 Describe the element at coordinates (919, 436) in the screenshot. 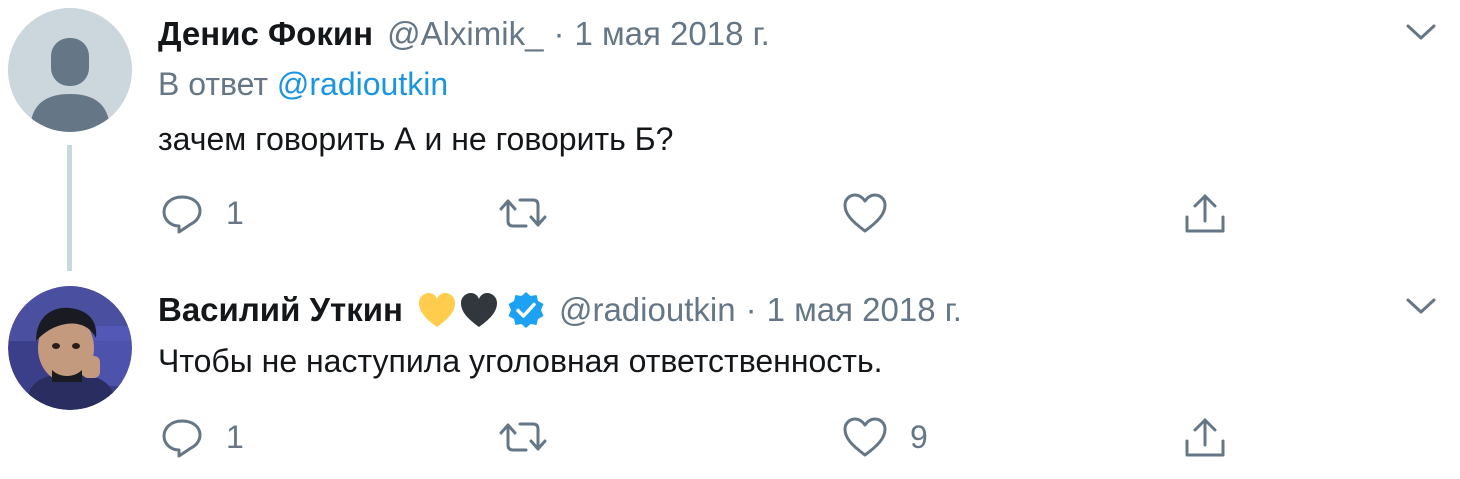

I see `like-count: 9` at that location.